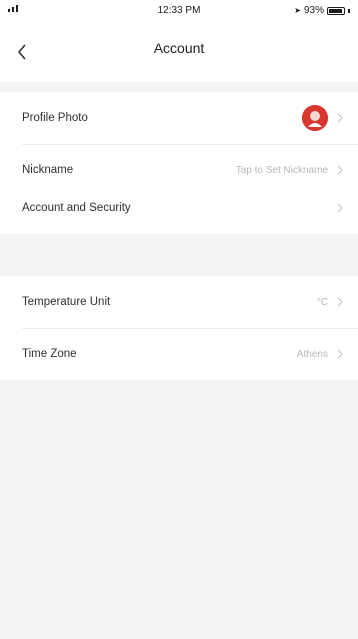  What do you see at coordinates (49, 354) in the screenshot?
I see `time-zone-label: Time Zone` at bounding box center [49, 354].